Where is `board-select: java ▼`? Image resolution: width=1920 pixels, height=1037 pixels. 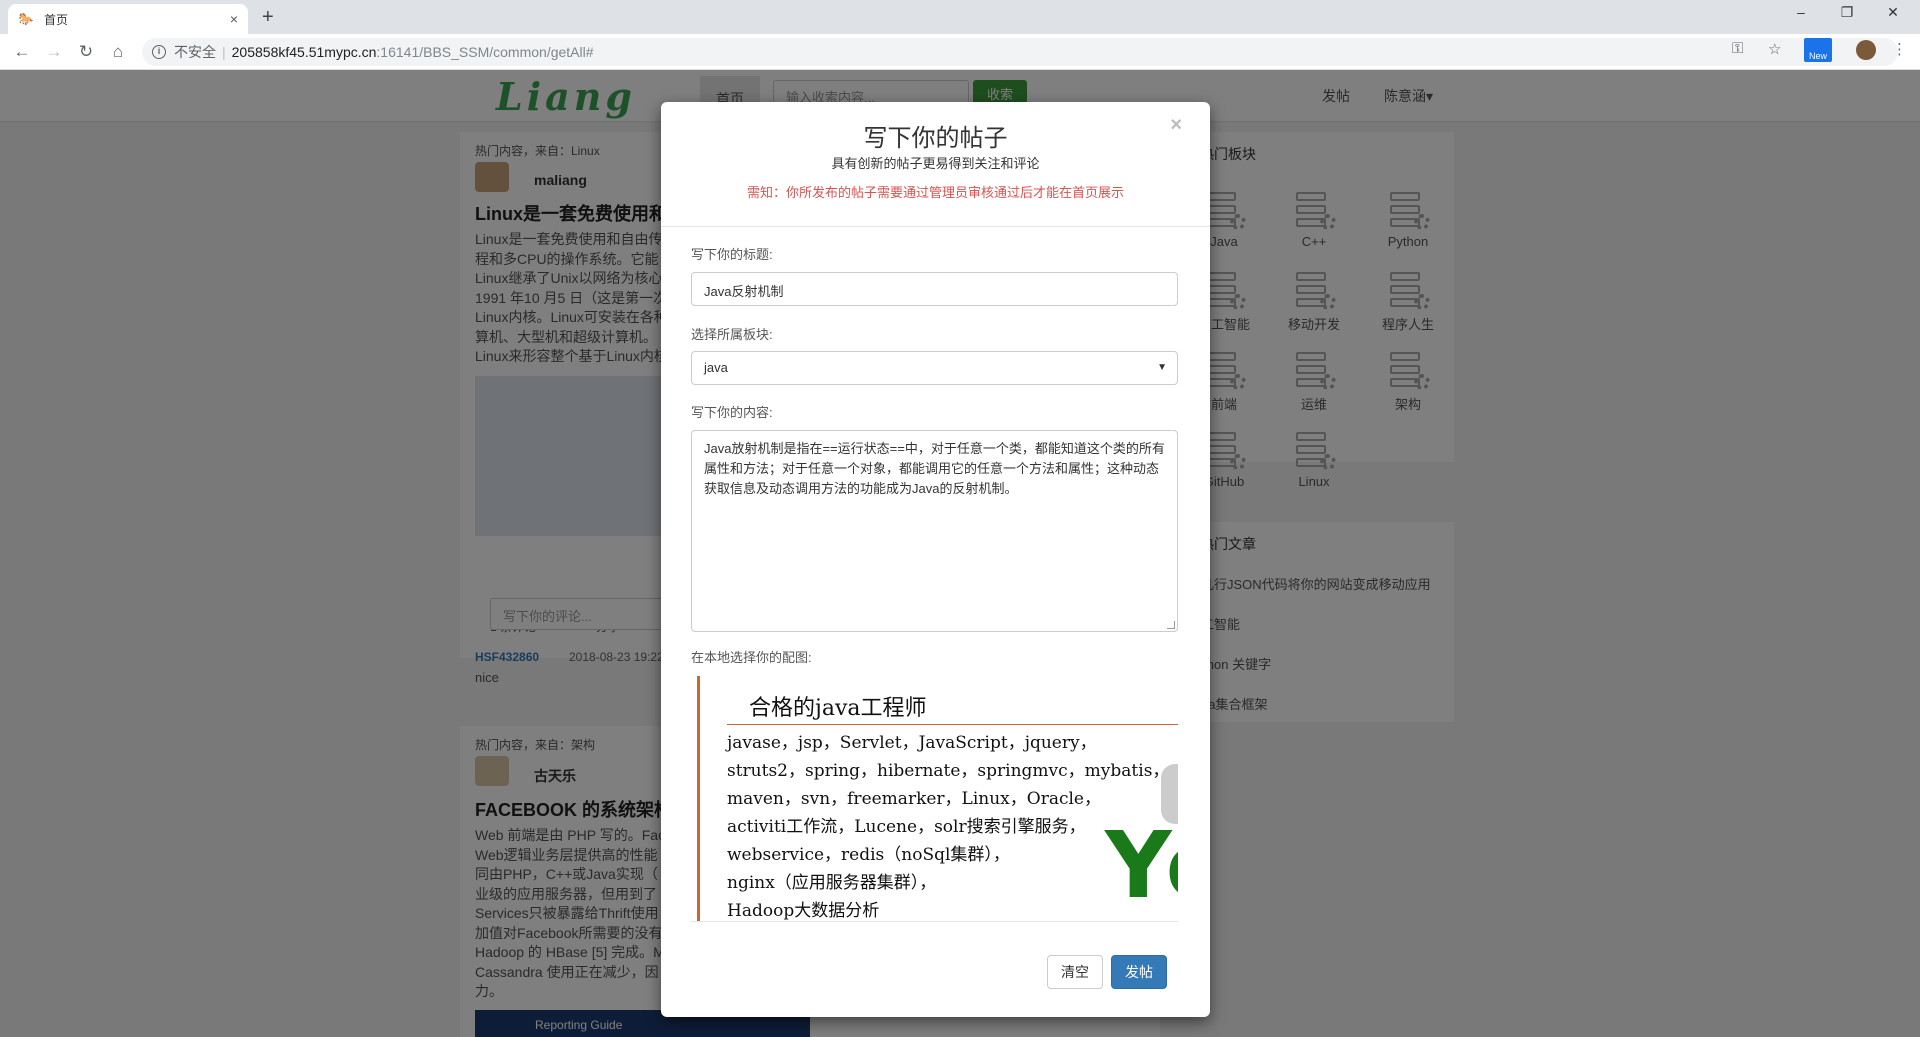 board-select: java ▼ is located at coordinates (934, 368).